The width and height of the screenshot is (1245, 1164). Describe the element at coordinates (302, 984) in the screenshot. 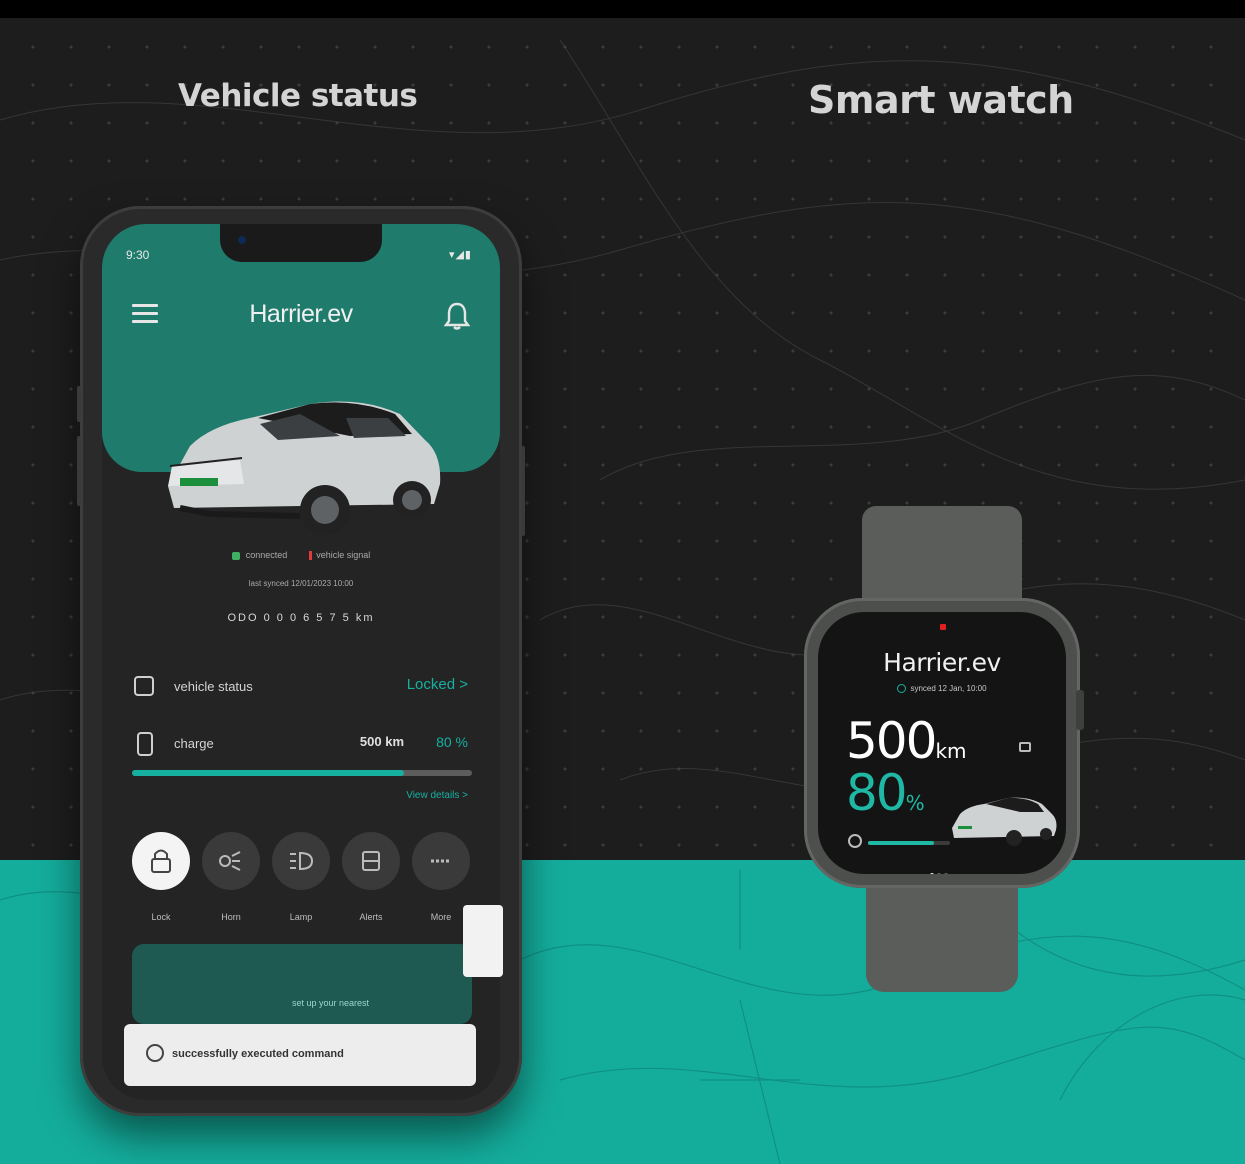

I see `lower-feature-card` at that location.